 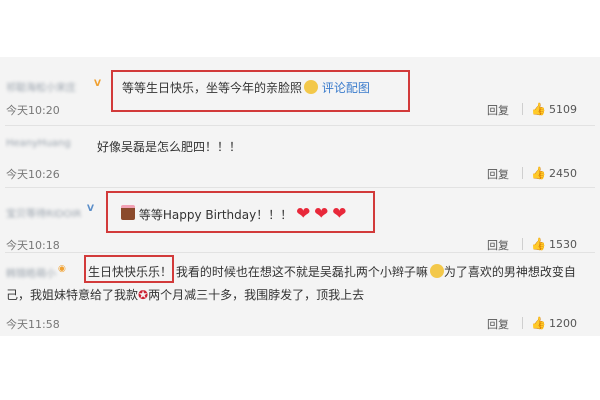 I want to click on username: 祁聪海松小宋庄, so click(x=41, y=86).